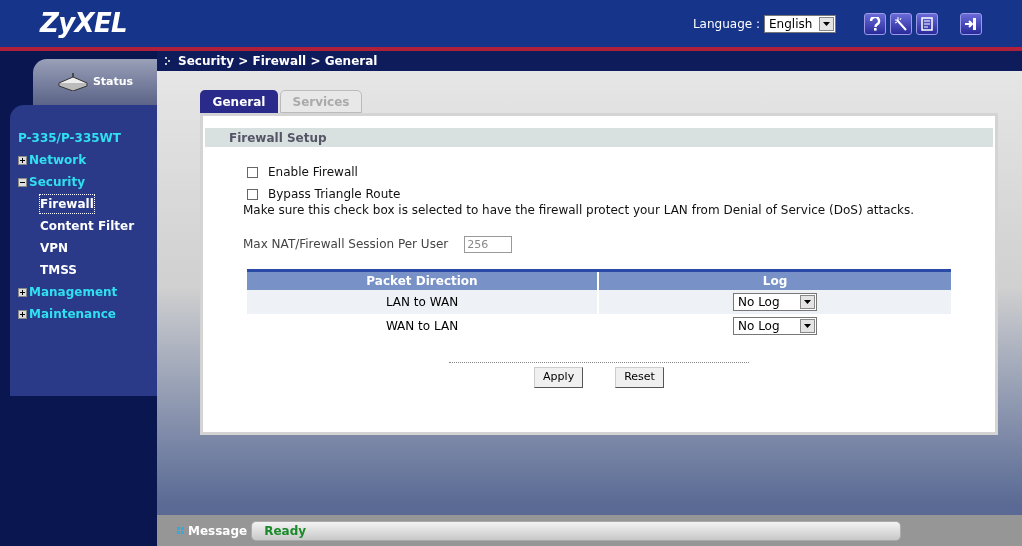  I want to click on nav-subitem: TMSS, so click(58, 270).